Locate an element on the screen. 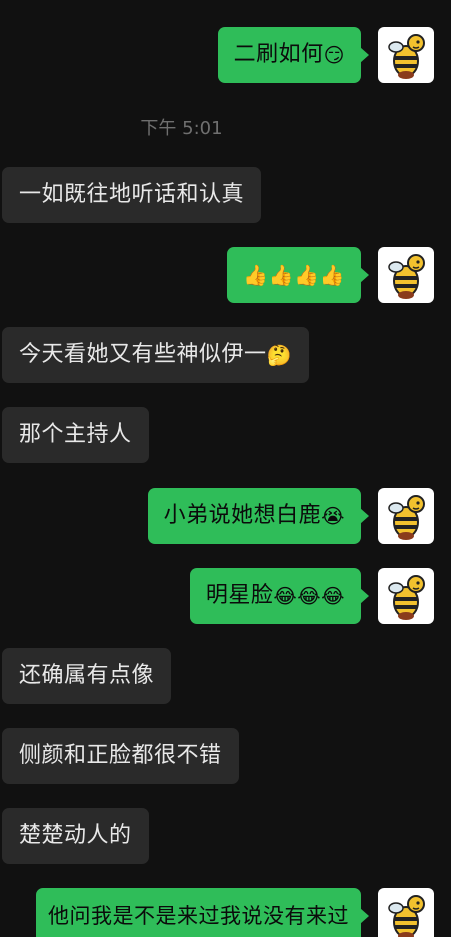 This screenshot has width=451, height=937. incoming-bubble: 楚楚动人的 is located at coordinates (75, 836).